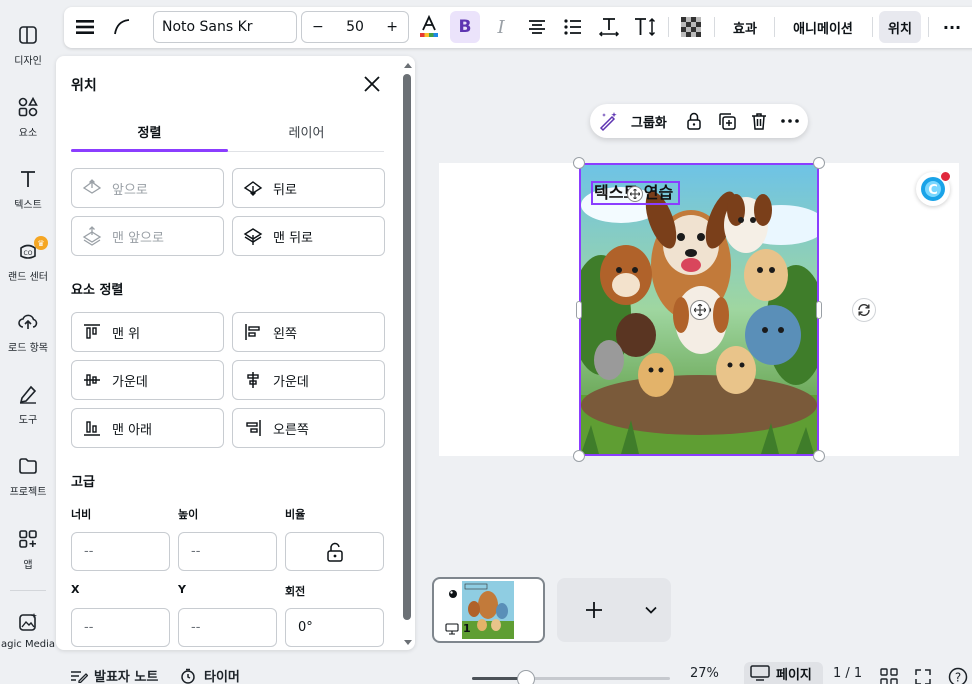 The image size is (972, 684). I want to click on text-icon, so click(28, 179).